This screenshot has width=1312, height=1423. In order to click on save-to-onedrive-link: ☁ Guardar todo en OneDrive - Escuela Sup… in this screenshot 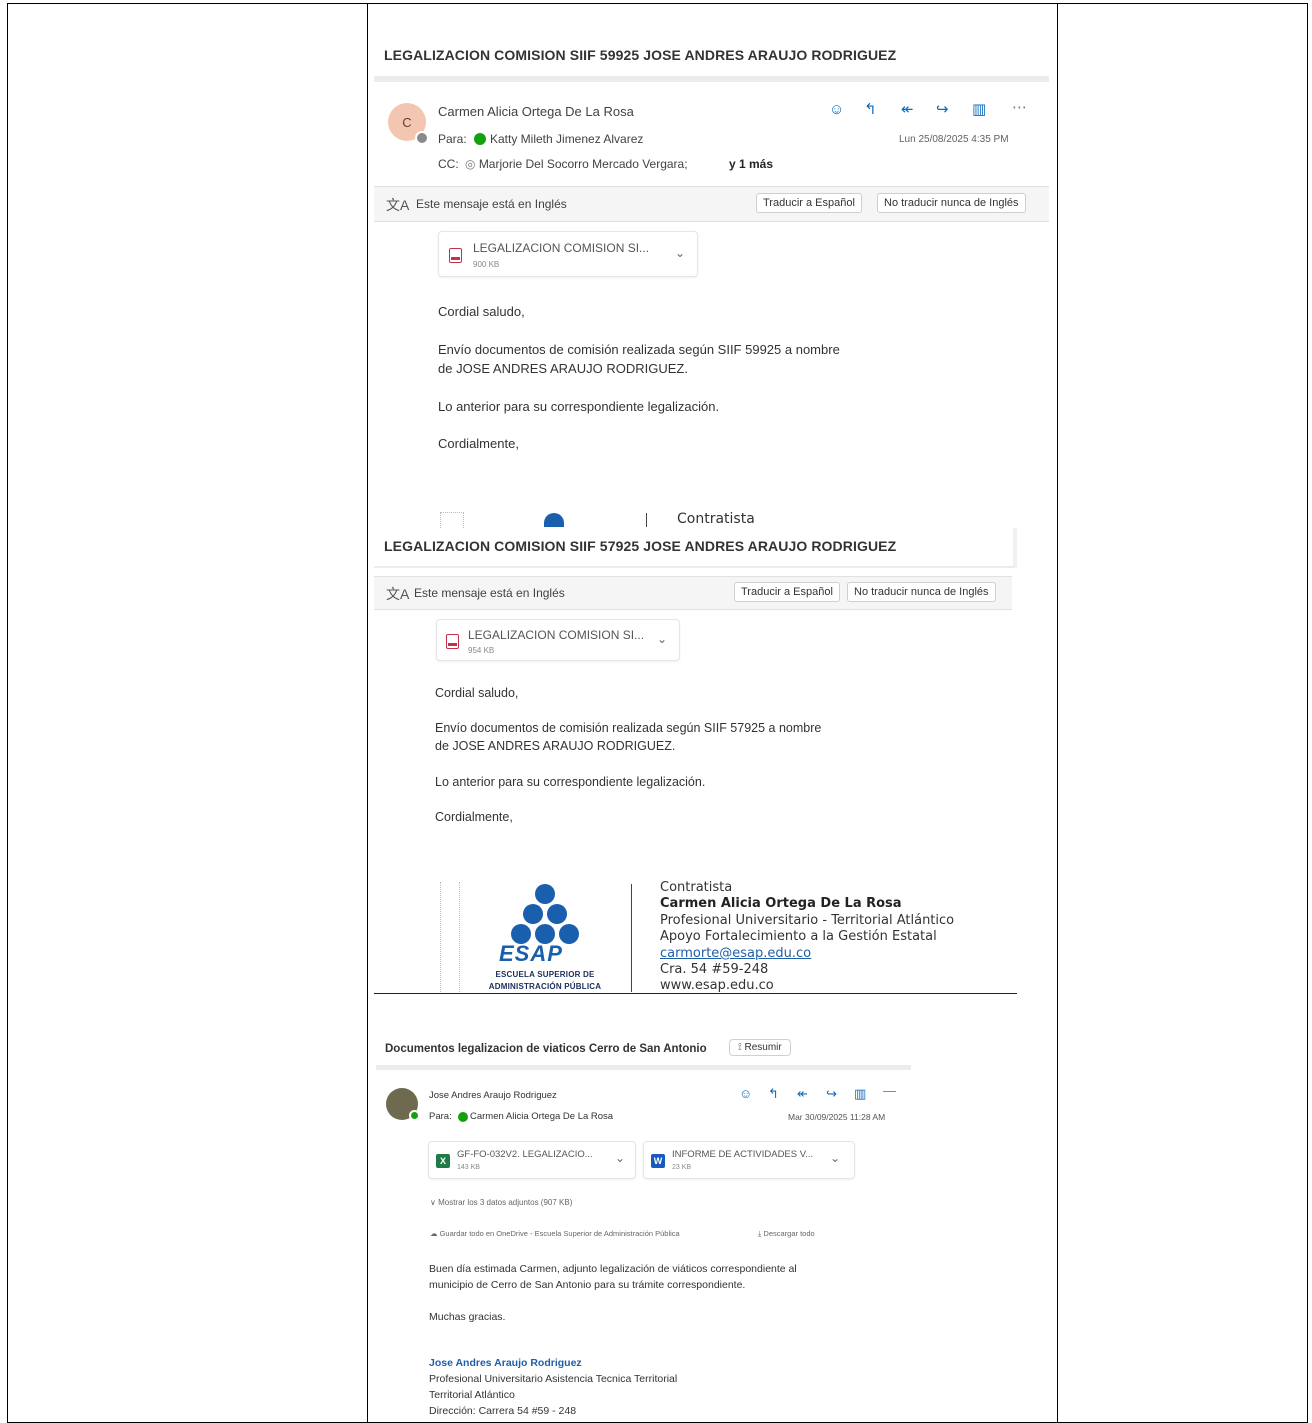, I will do `click(555, 1233)`.